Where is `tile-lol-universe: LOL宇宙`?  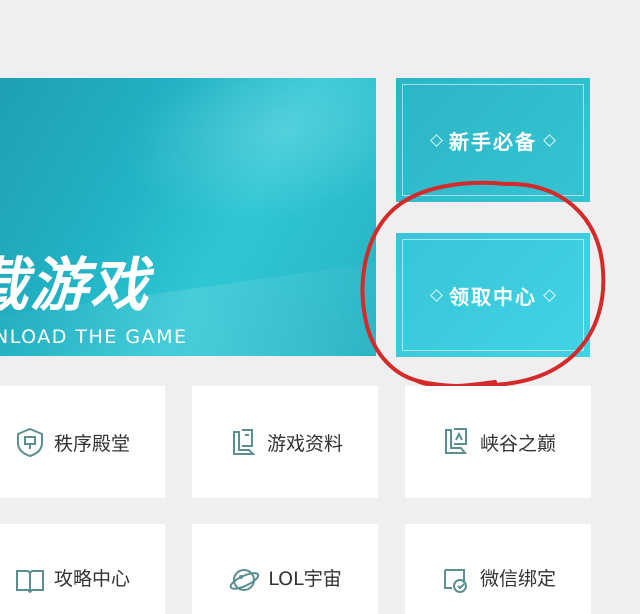
tile-lol-universe: LOL宇宙 is located at coordinates (285, 569).